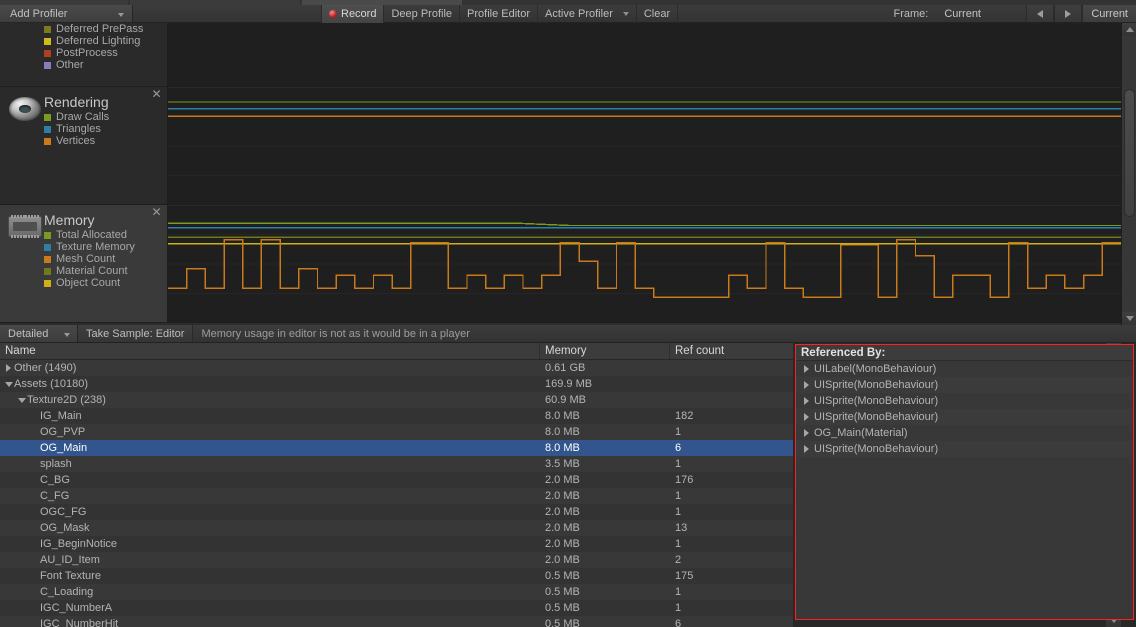 This screenshot has height=627, width=1136. What do you see at coordinates (93, 53) in the screenshot?
I see `legend-item: PostProcess` at bounding box center [93, 53].